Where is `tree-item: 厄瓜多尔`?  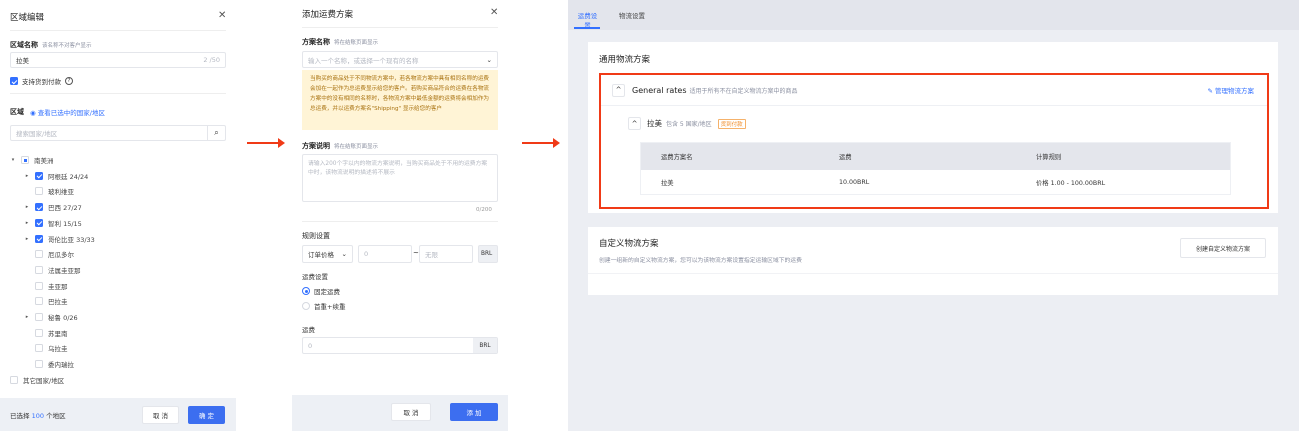
tree-item: 厄瓜多尔 is located at coordinates (49, 254).